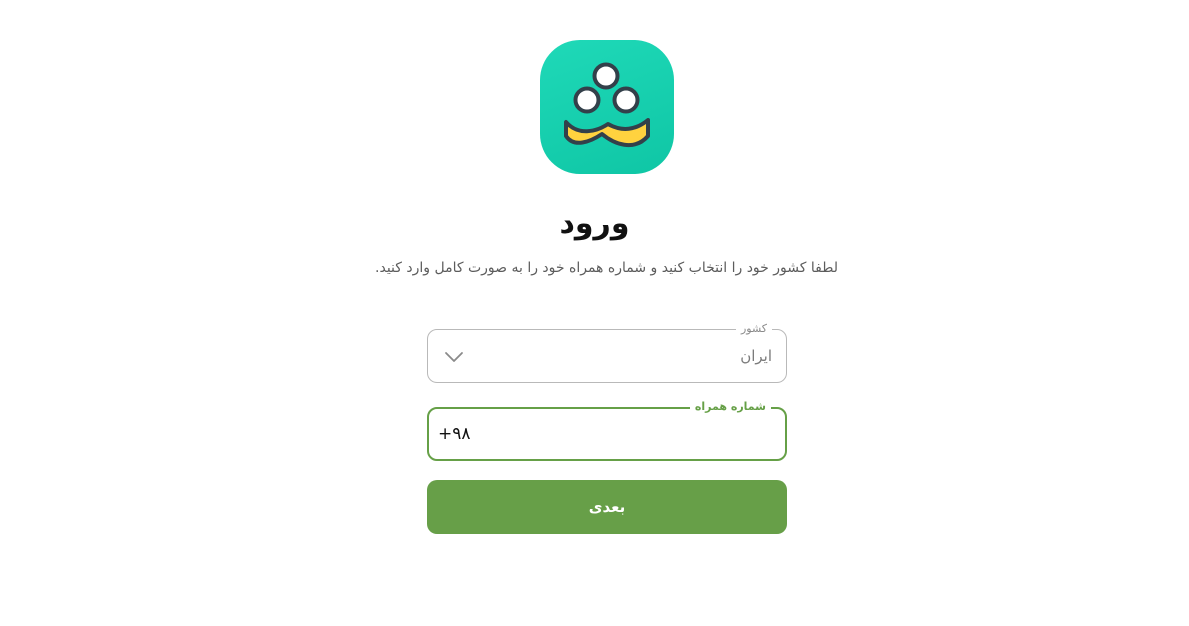 This screenshot has height=626, width=1189. Describe the element at coordinates (594, 223) in the screenshot. I see `page-title: ورود` at that location.